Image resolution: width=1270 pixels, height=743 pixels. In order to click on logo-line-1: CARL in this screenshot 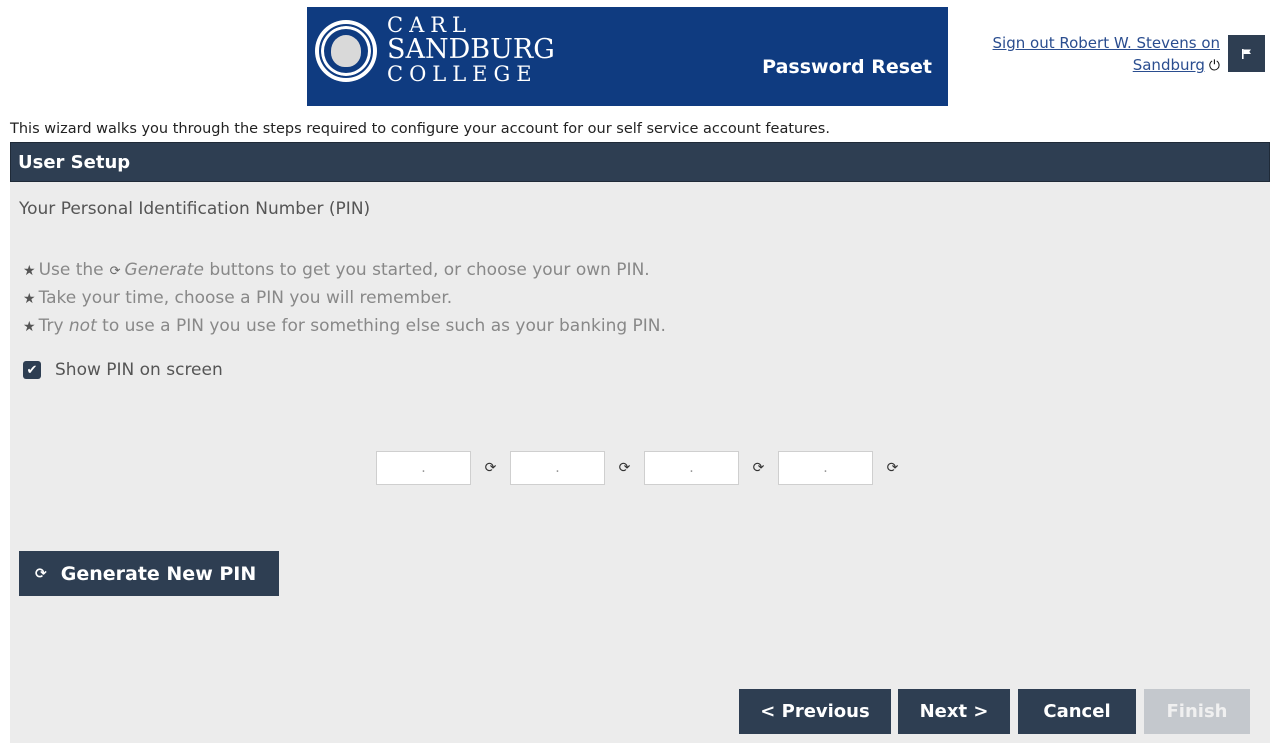, I will do `click(429, 25)`.